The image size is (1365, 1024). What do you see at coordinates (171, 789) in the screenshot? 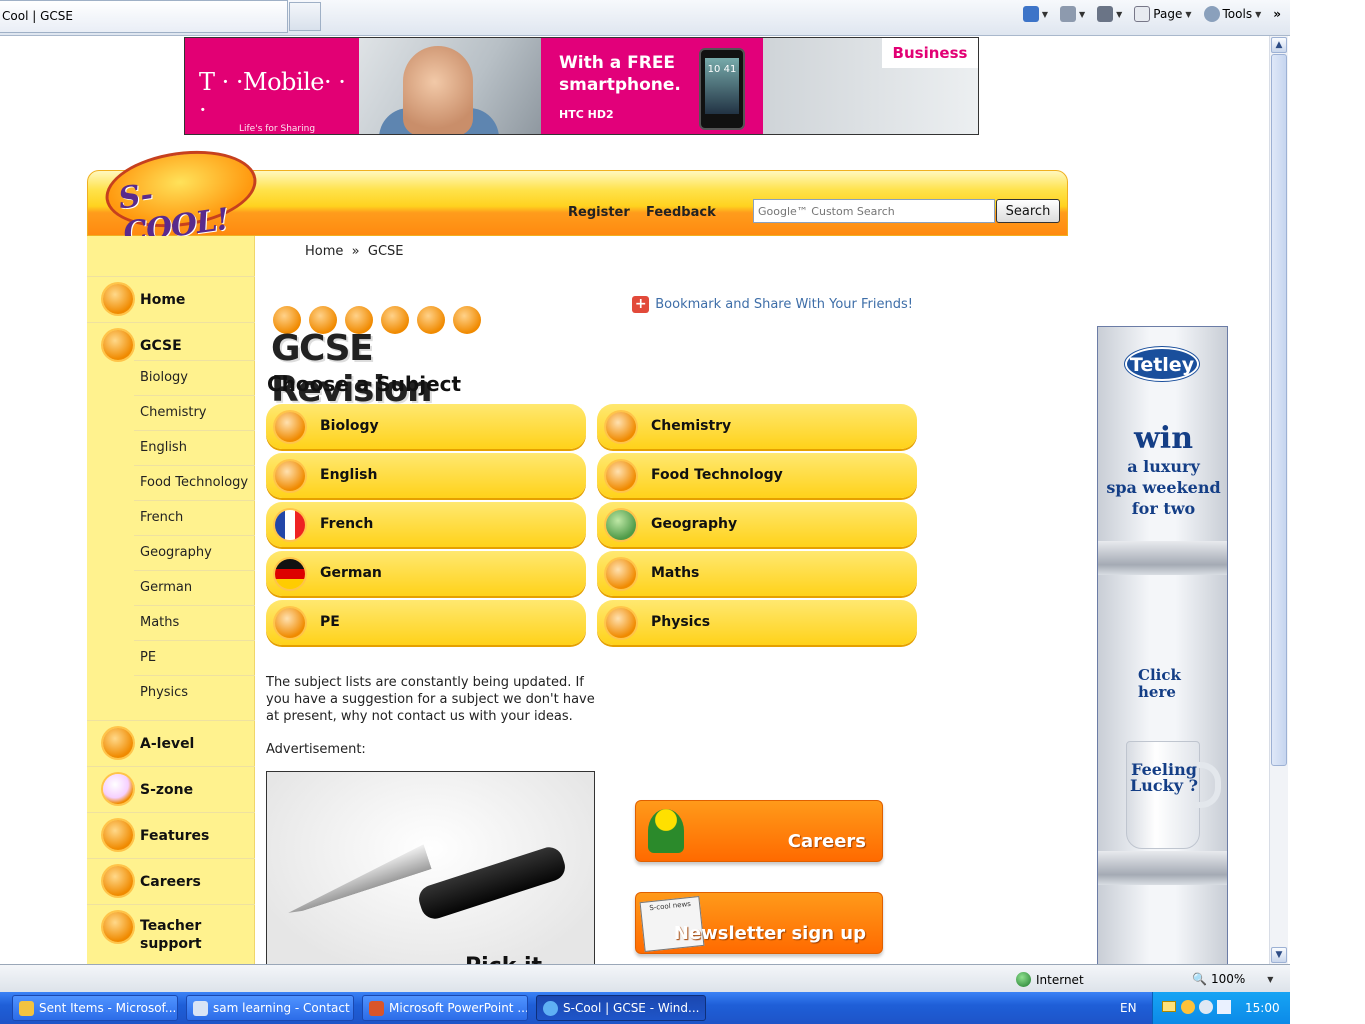
I see `sidebar-item-s-zone: S-zone` at bounding box center [171, 789].